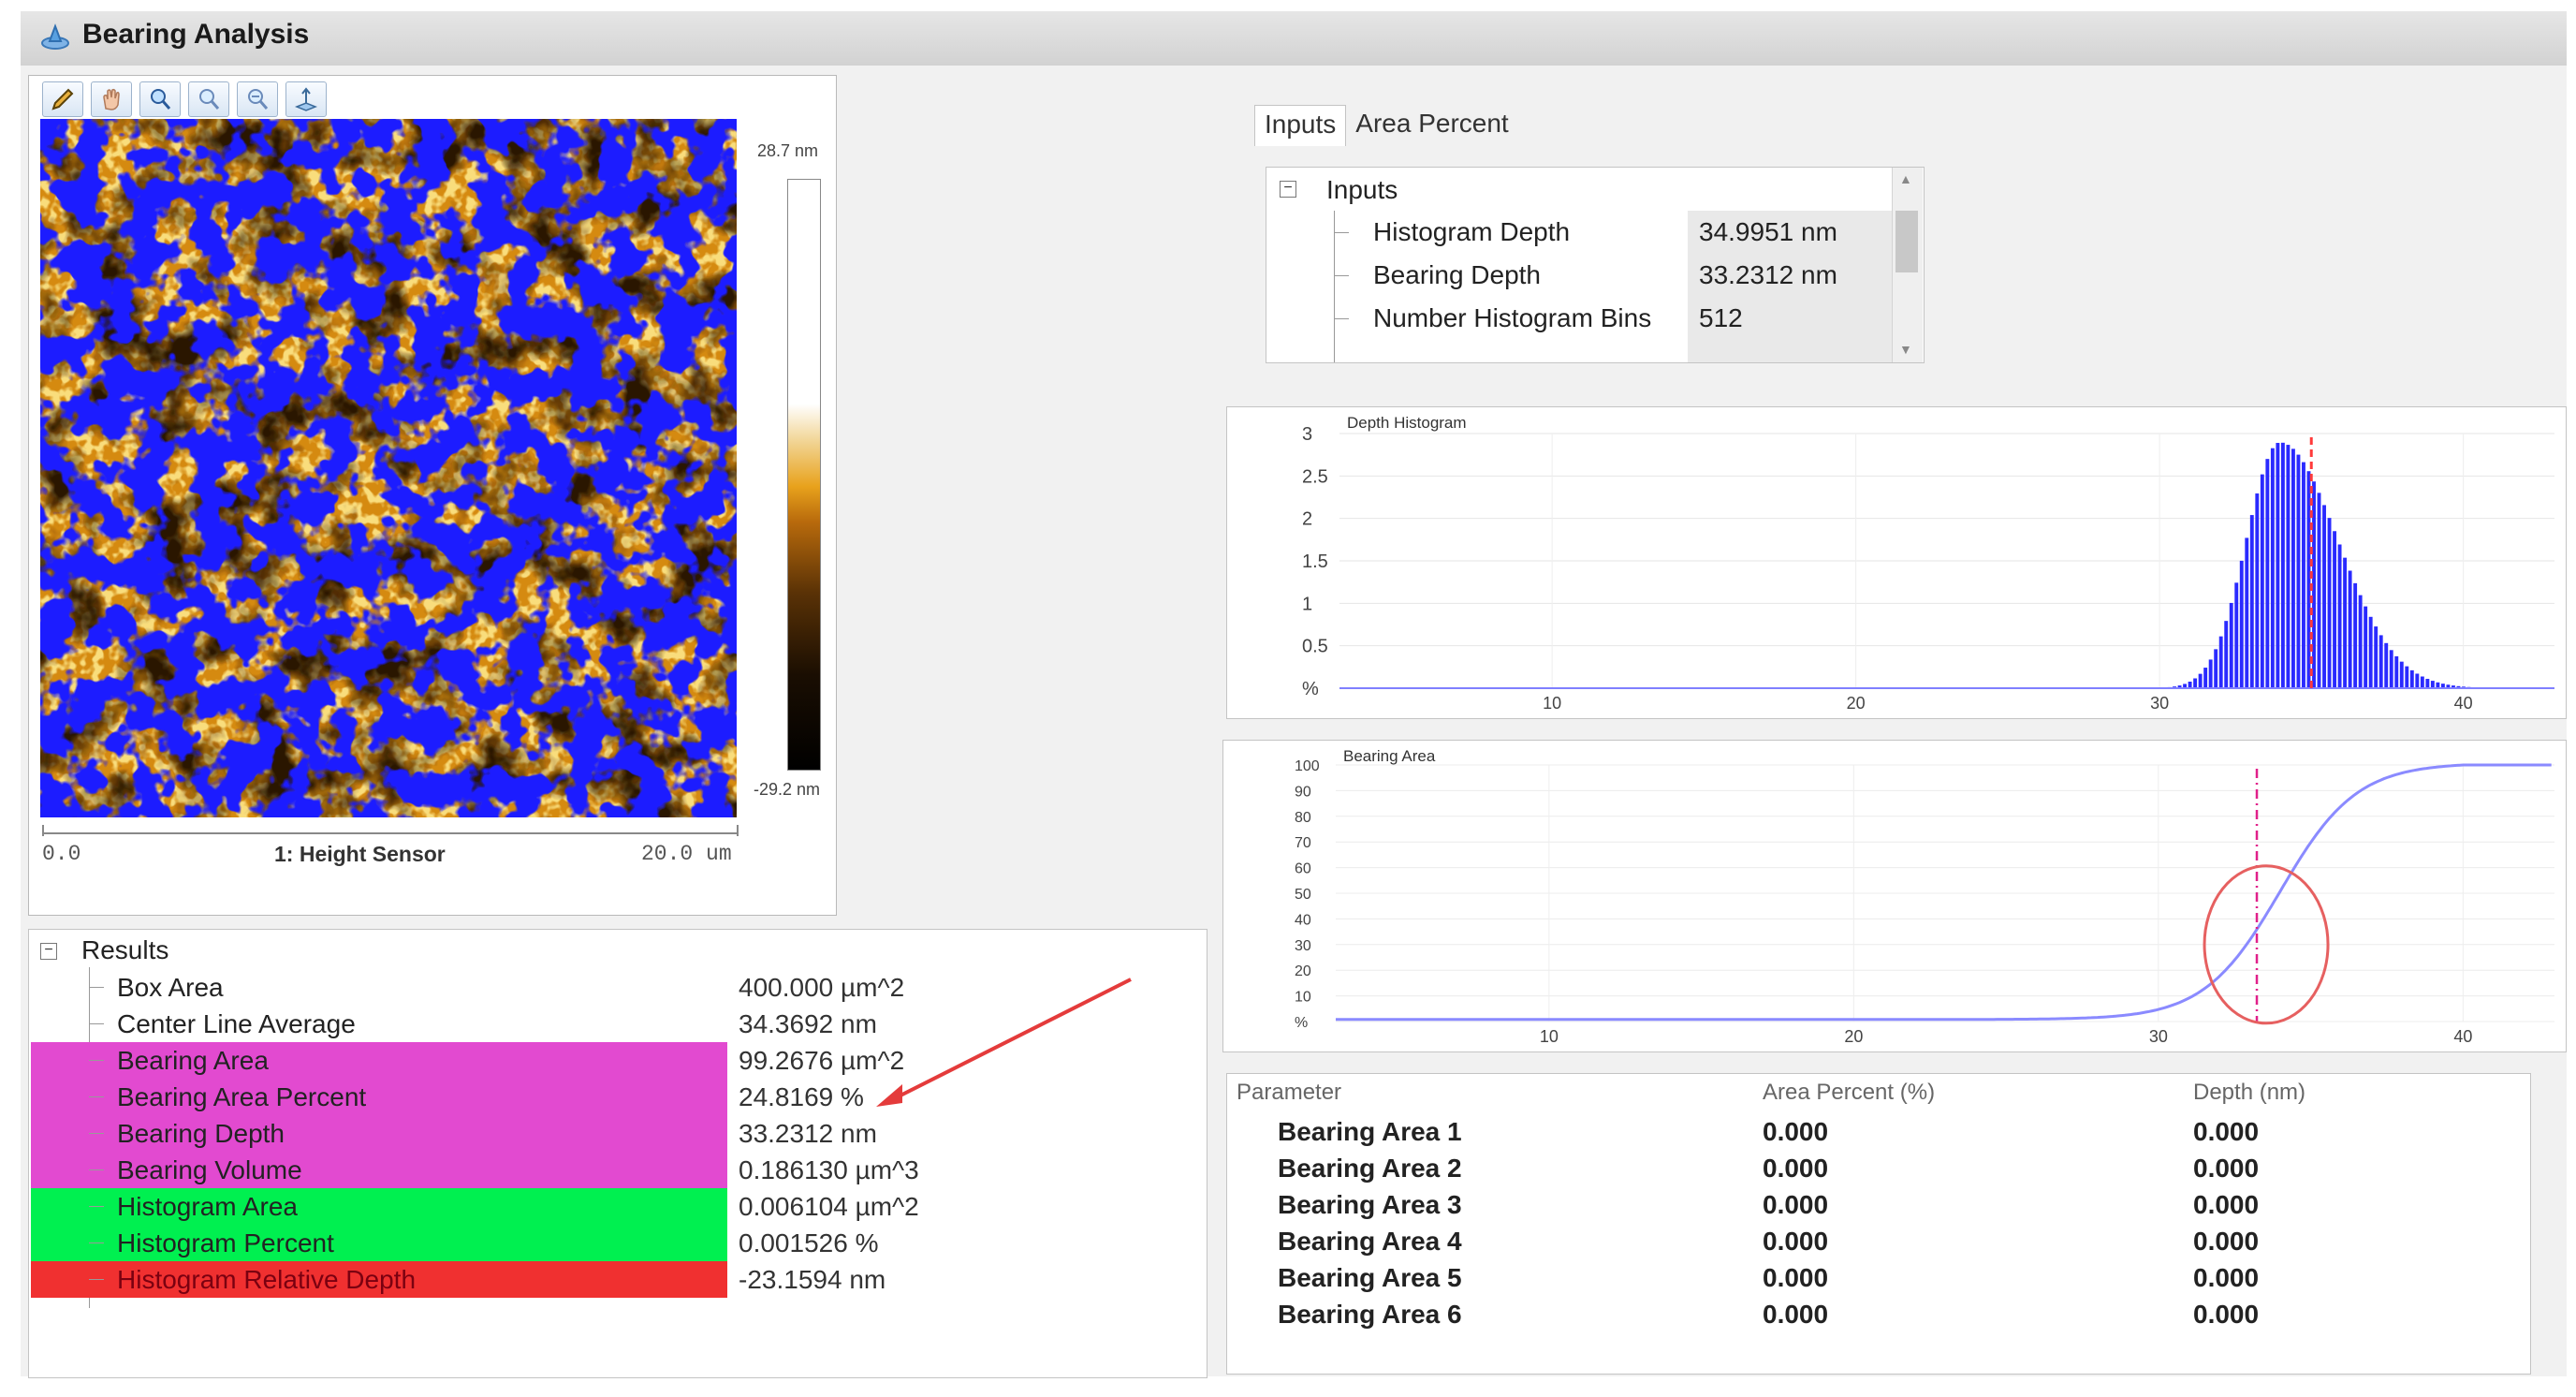 The width and height of the screenshot is (2576, 1397). What do you see at coordinates (267, 1279) in the screenshot?
I see `result-label: Histogram Relative Depth` at bounding box center [267, 1279].